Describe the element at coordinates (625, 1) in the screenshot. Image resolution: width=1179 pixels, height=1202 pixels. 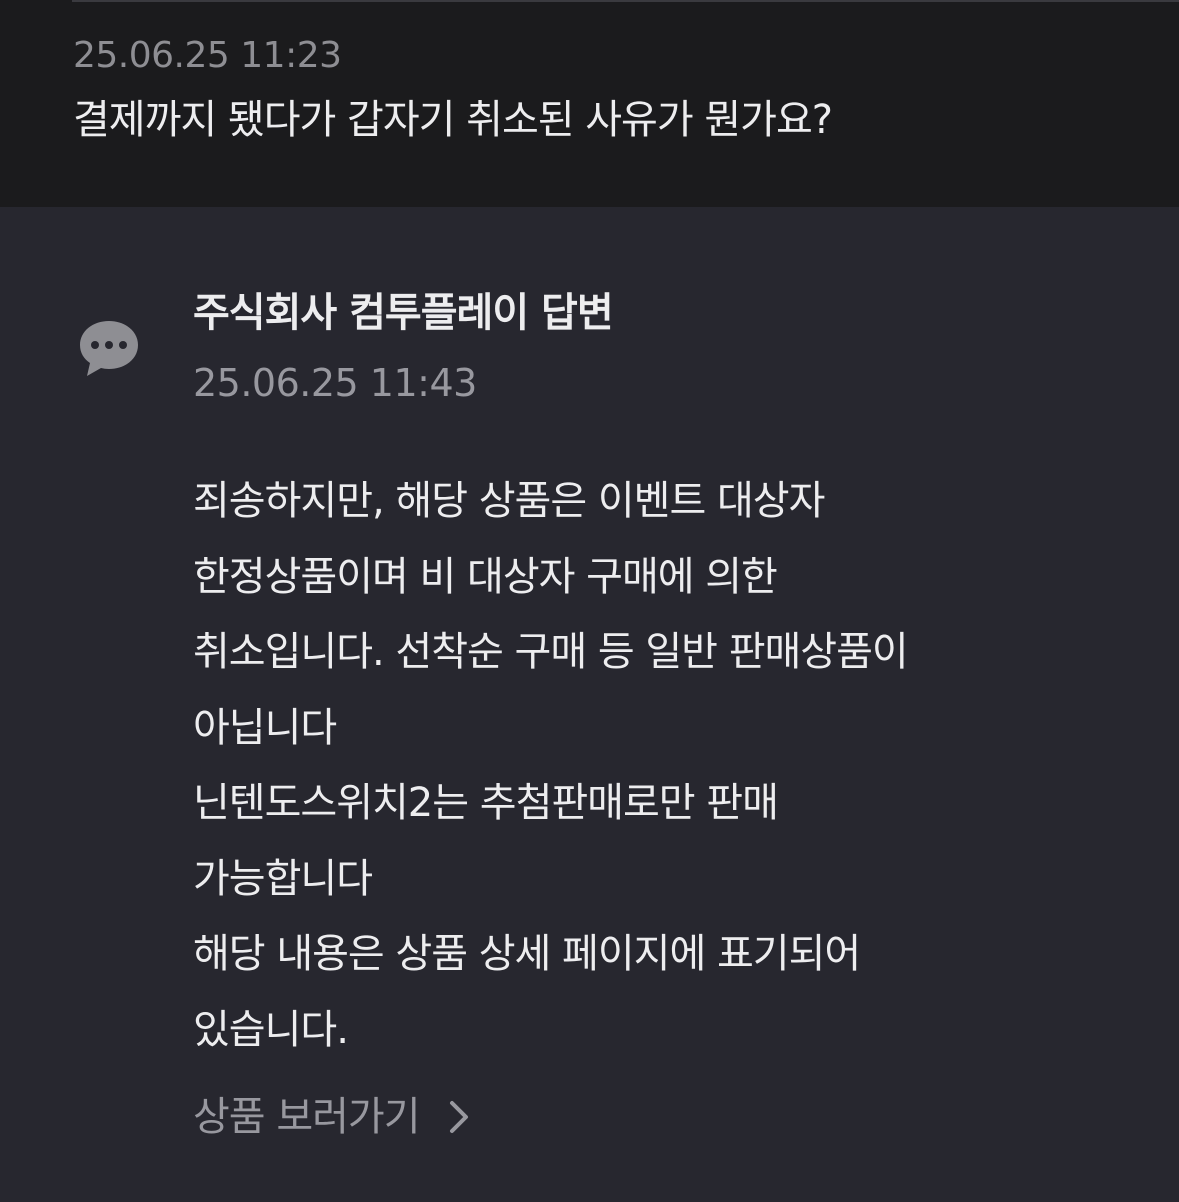
I see `top-divider` at that location.